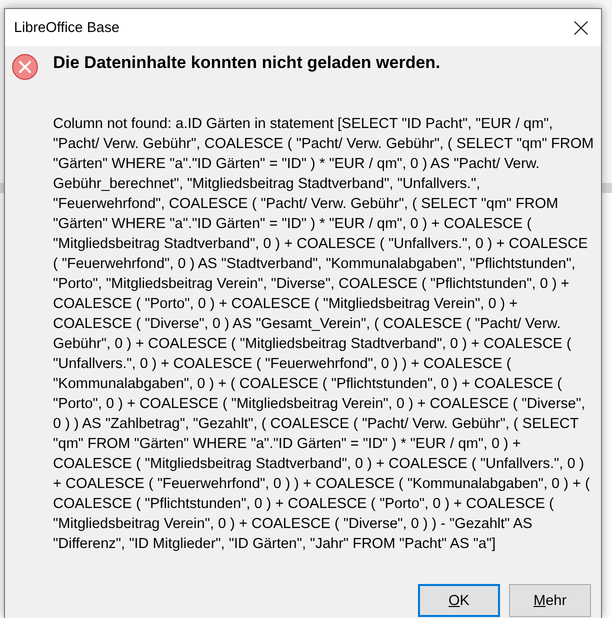  I want to click on window-title: LibreOffice Base, so click(67, 28).